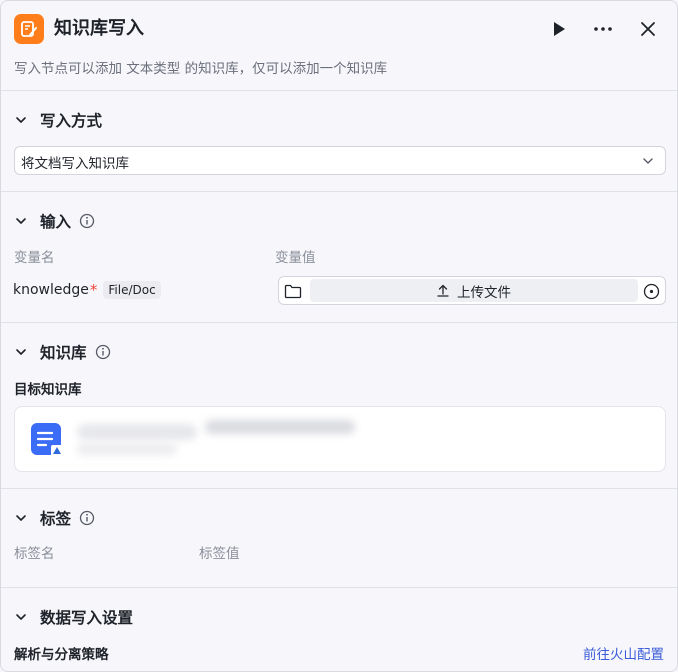 Image resolution: width=678 pixels, height=672 pixels. What do you see at coordinates (339, 30) in the screenshot?
I see `panel-header: 知识库写入` at bounding box center [339, 30].